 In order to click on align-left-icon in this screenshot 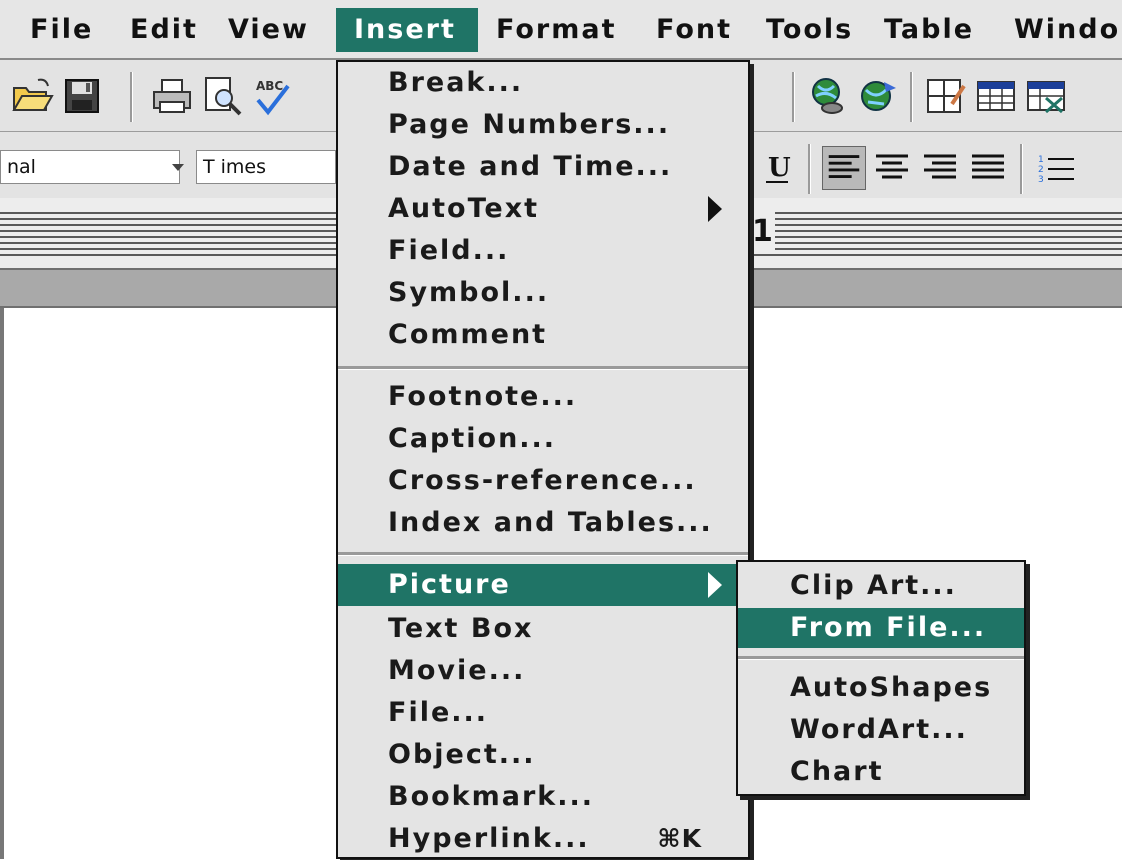, I will do `click(844, 168)`.